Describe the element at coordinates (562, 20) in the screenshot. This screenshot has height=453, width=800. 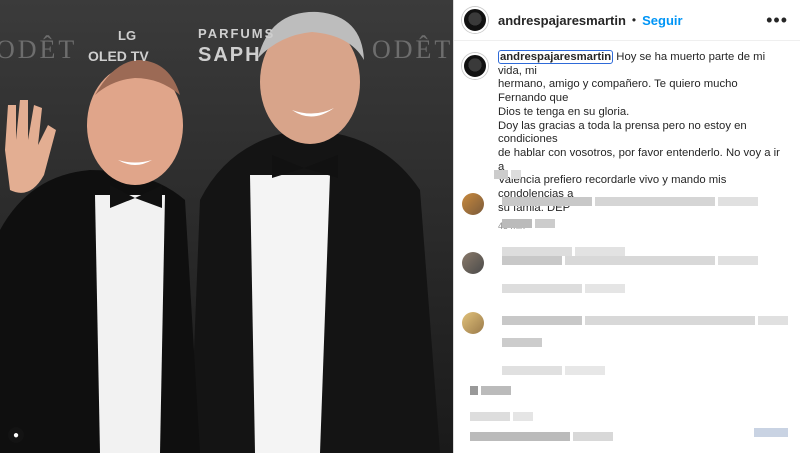
I see `username-link: andrespajaresmartin` at that location.